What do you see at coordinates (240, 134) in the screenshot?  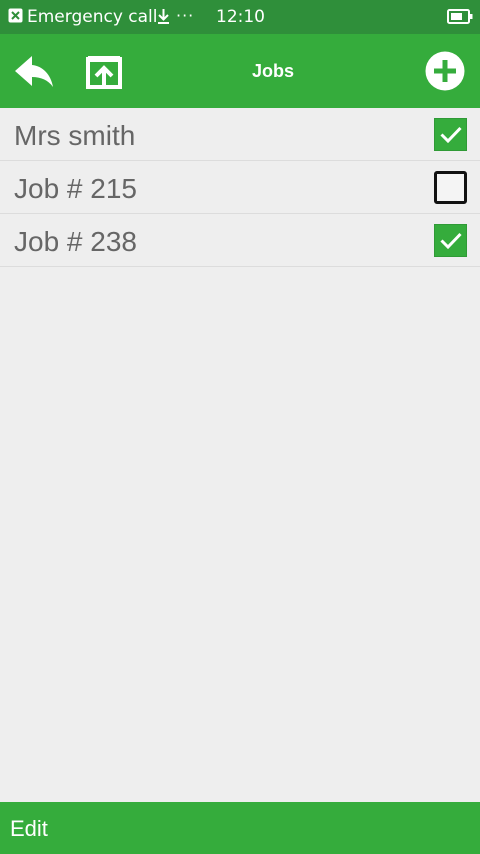 I see `list-item: Mrs smith` at bounding box center [240, 134].